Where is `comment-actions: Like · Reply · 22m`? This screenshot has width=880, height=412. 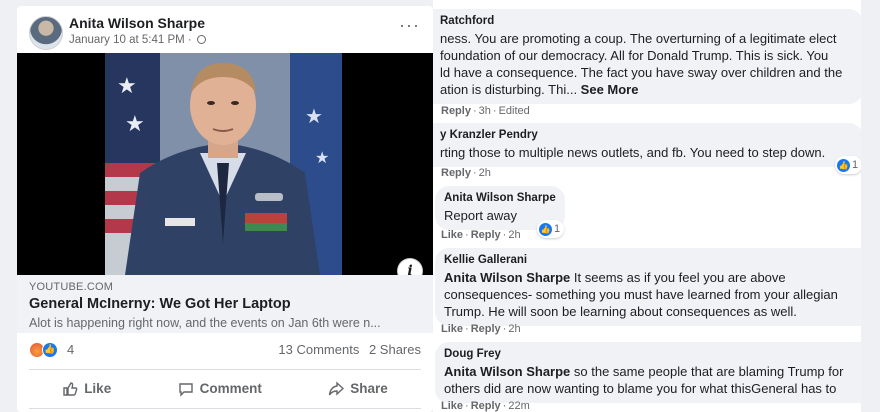 comment-actions: Like · Reply · 22m is located at coordinates (485, 406).